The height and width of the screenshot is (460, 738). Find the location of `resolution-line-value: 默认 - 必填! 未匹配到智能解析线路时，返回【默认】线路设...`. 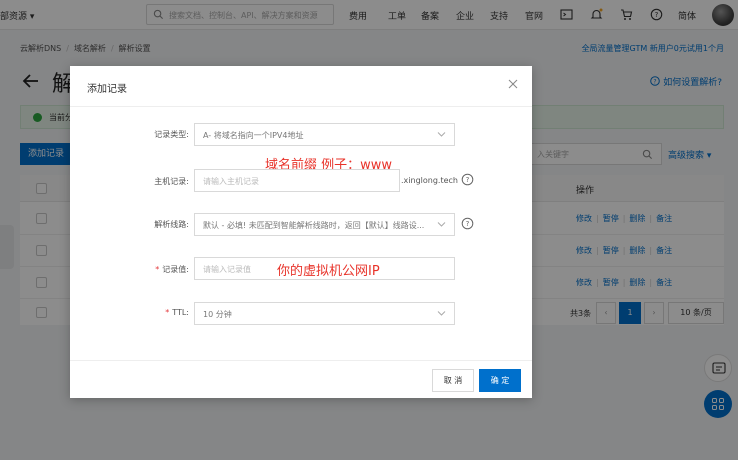

resolution-line-value: 默认 - 必填! 未匹配到智能解析线路时，返回【默认】线路设... is located at coordinates (314, 225).